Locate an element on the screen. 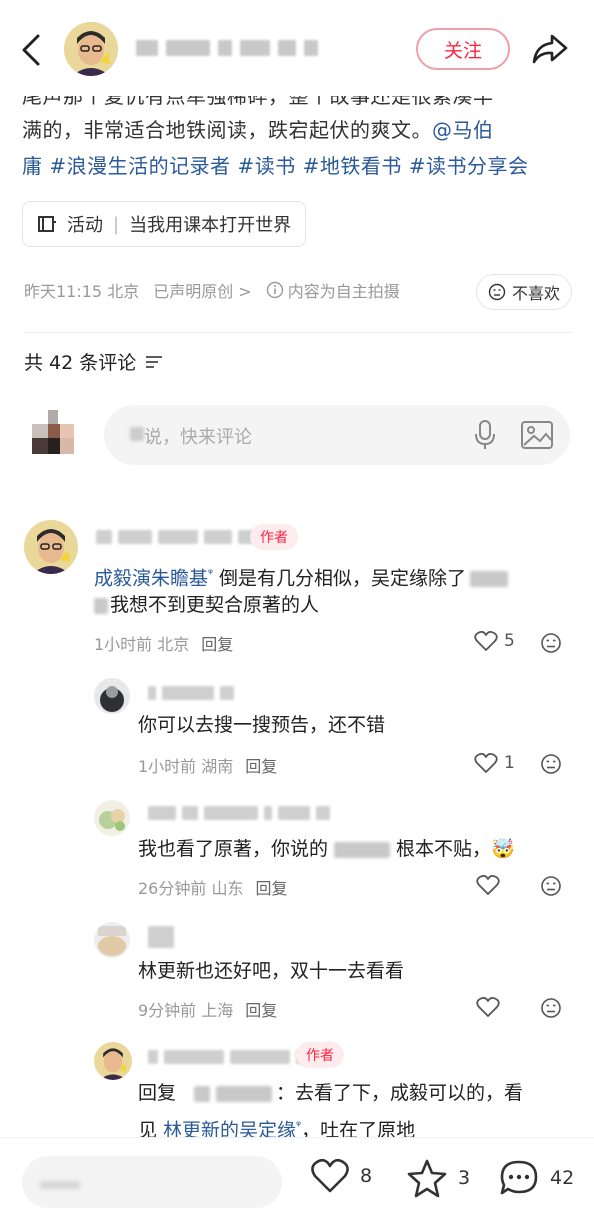 Image resolution: width=594 pixels, height=1222 pixels. content-info: 内容为自主拍摄 is located at coordinates (333, 290).